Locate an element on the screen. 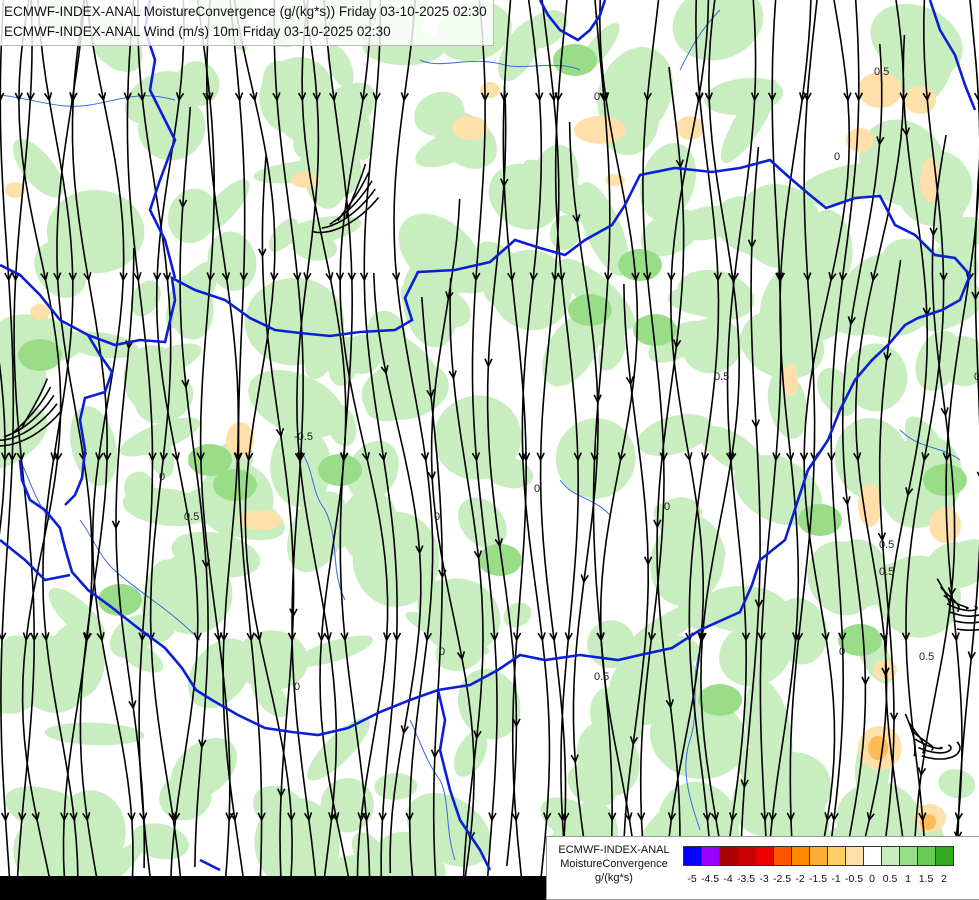 This screenshot has width=979, height=900. legend-tick-label: 0 is located at coordinates (872, 879).